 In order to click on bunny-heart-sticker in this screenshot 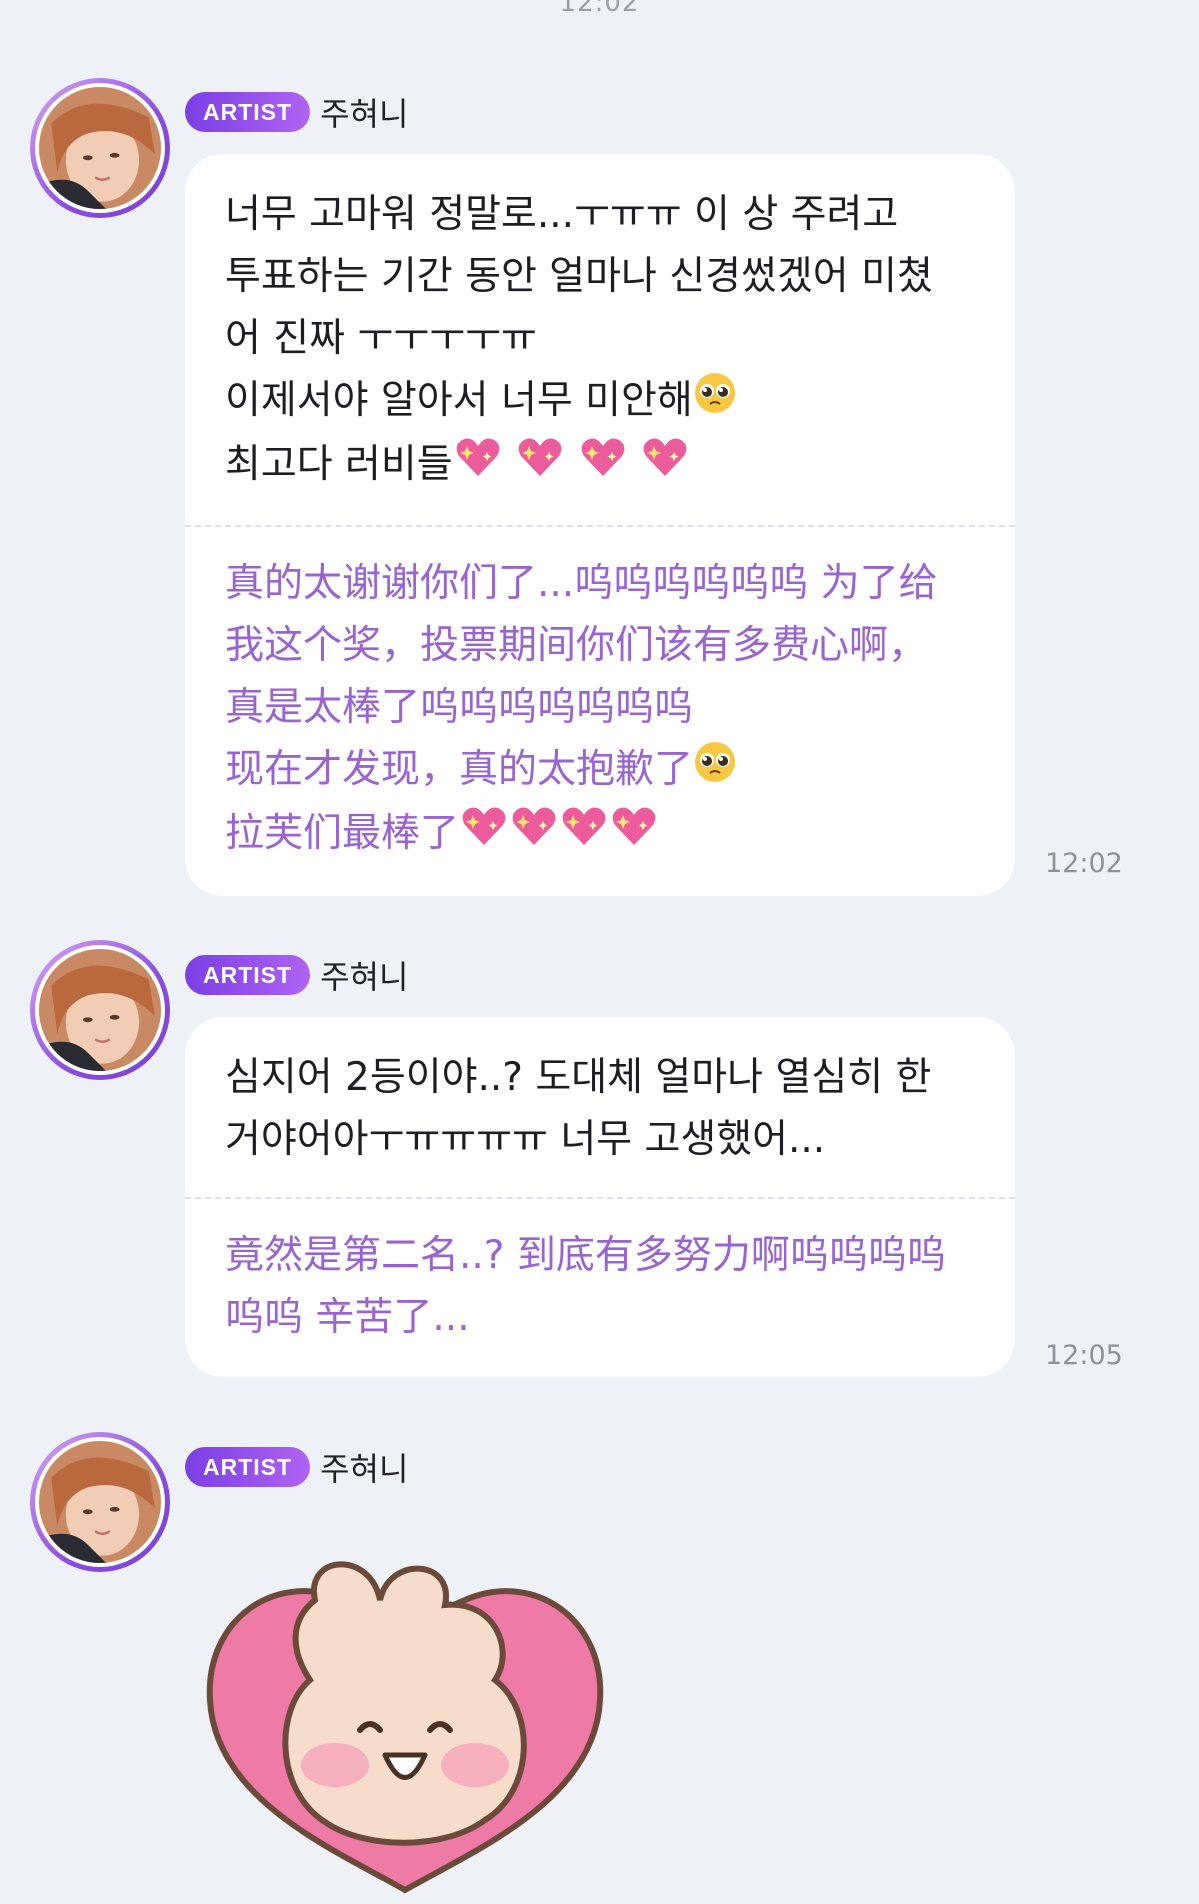, I will do `click(405, 1730)`.